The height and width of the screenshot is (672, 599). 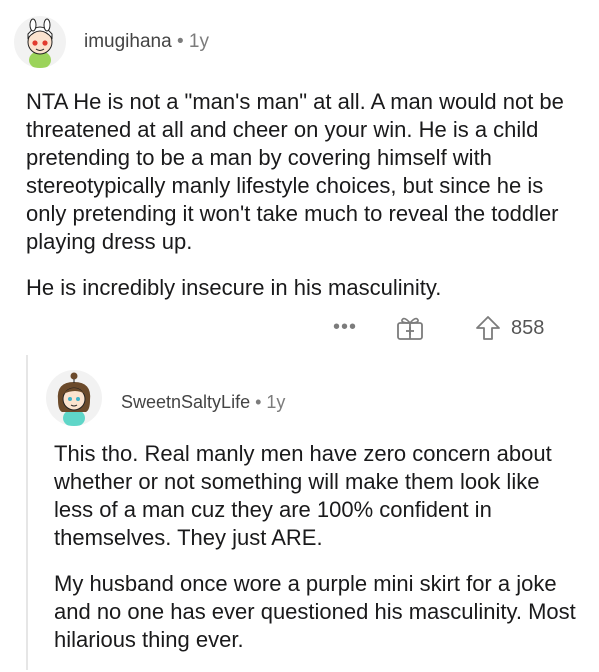 I want to click on more-options-button: •••, so click(x=345, y=327).